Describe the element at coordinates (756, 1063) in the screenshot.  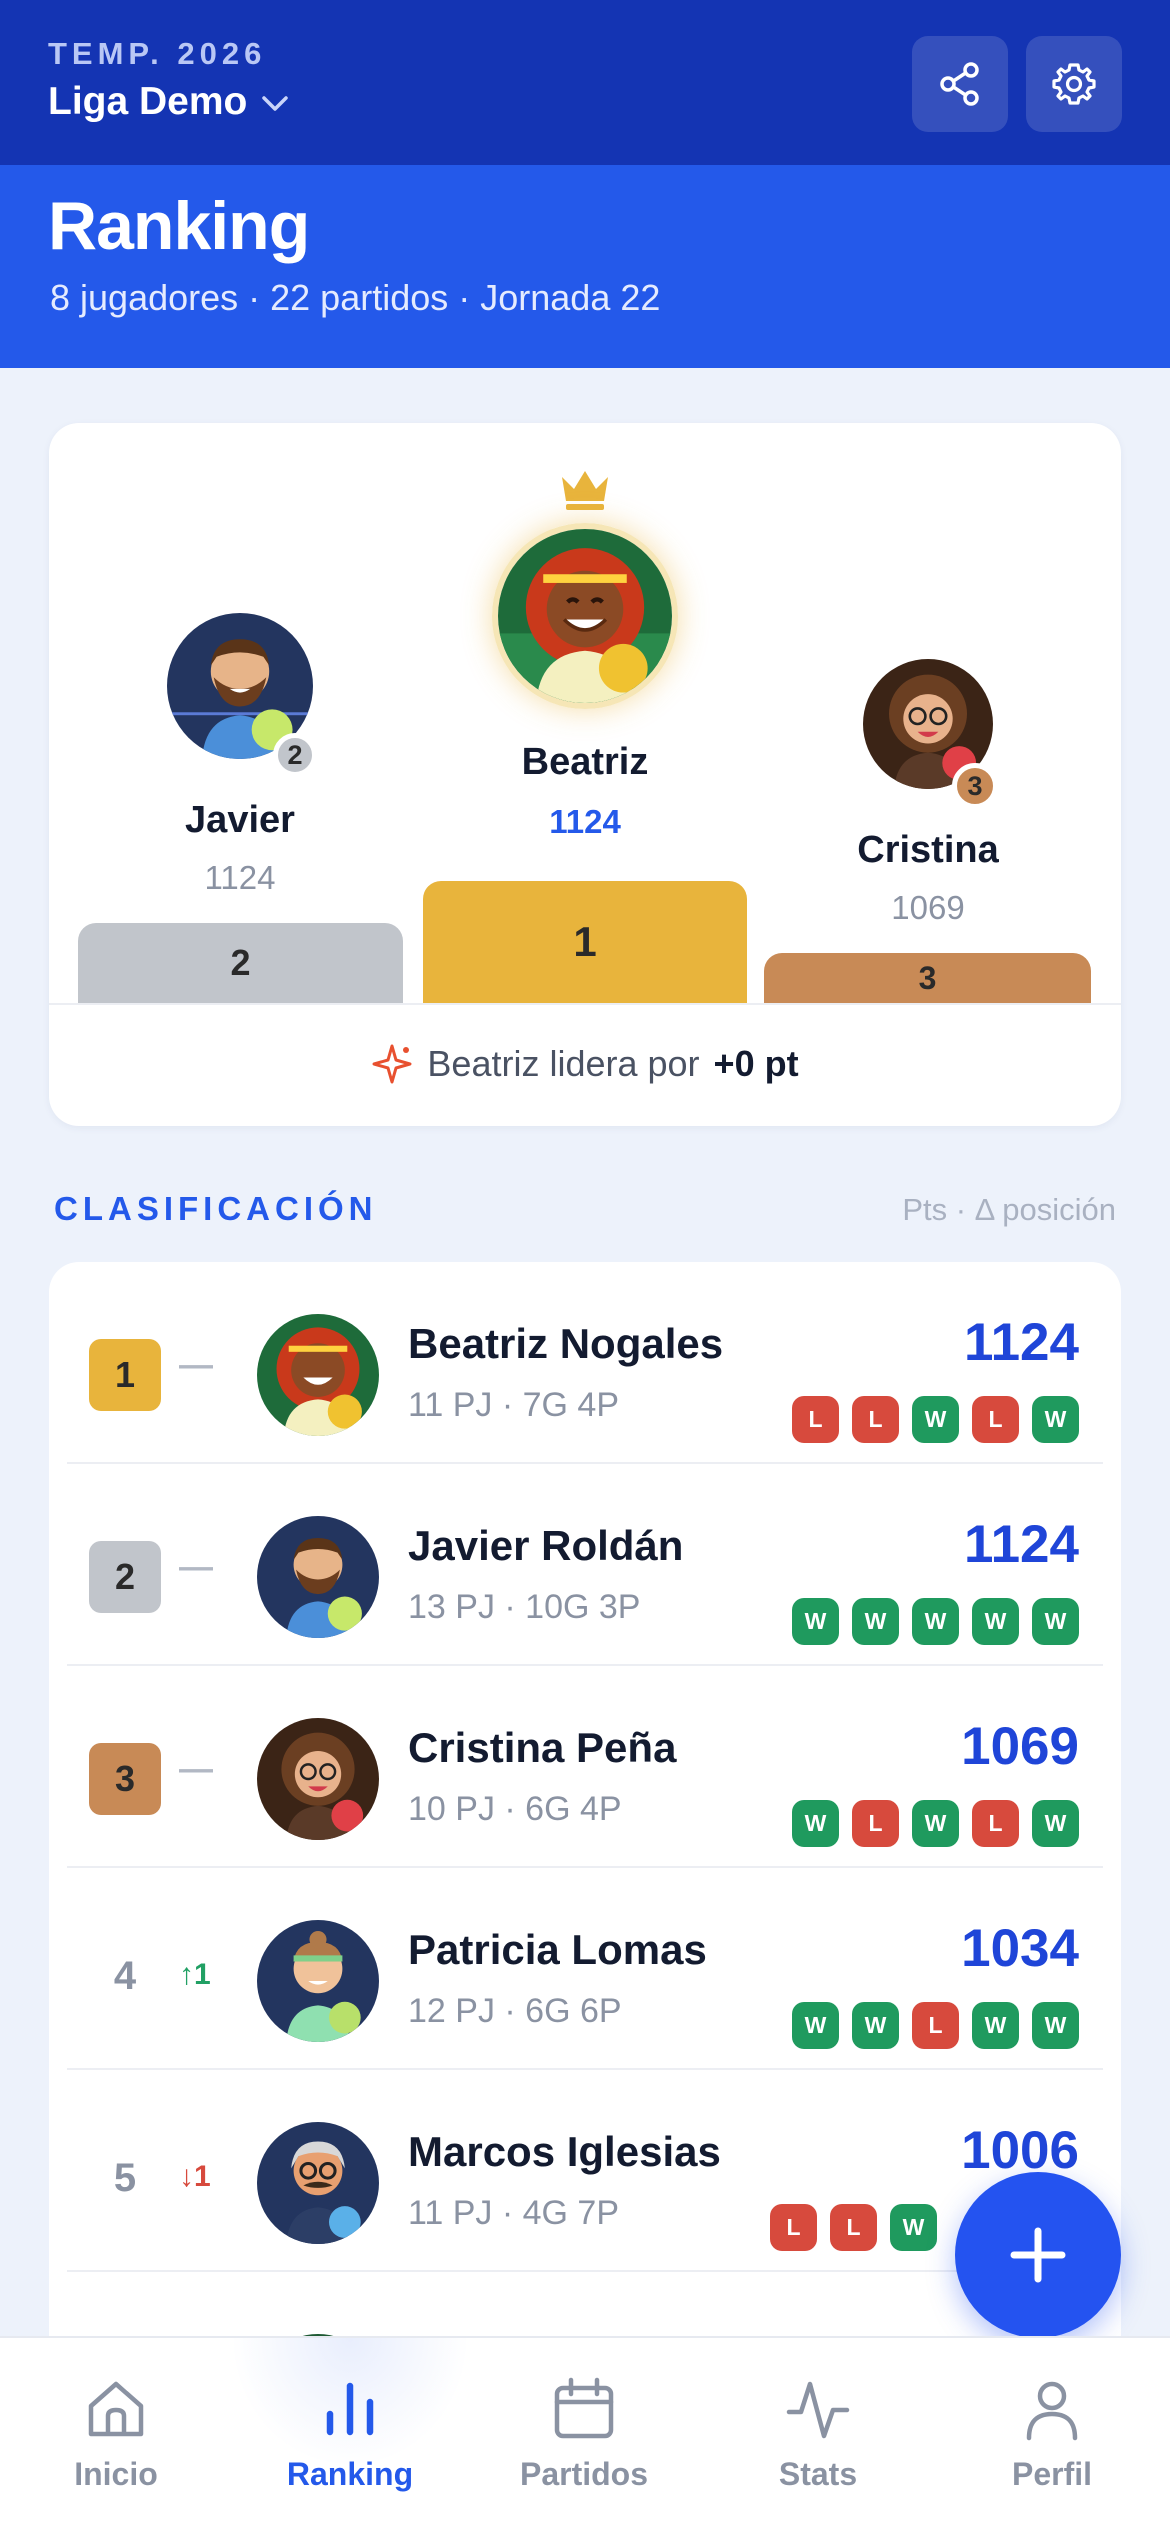
I see `lead-value: +0 pt` at that location.